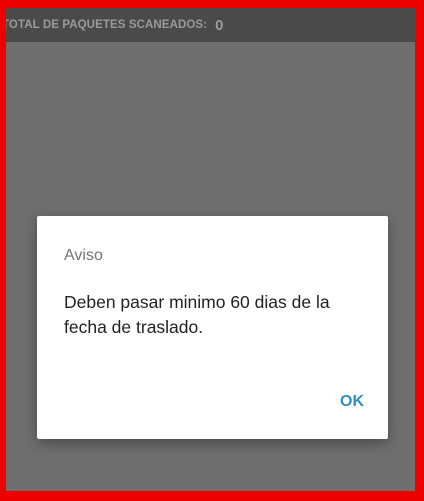 This screenshot has height=501, width=424. What do you see at coordinates (352, 402) in the screenshot?
I see `ok-button: OK` at bounding box center [352, 402].